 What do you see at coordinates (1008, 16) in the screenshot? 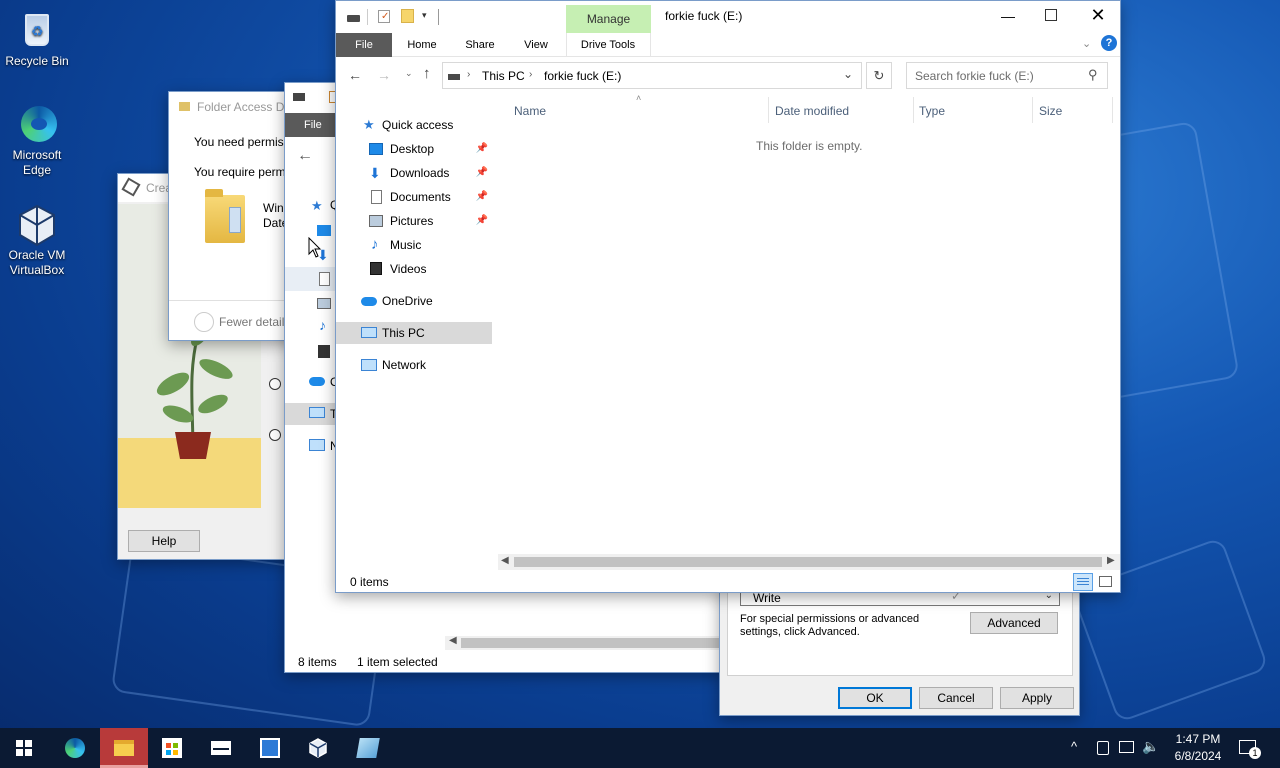
I see `minimize-button: —` at bounding box center [1008, 16].